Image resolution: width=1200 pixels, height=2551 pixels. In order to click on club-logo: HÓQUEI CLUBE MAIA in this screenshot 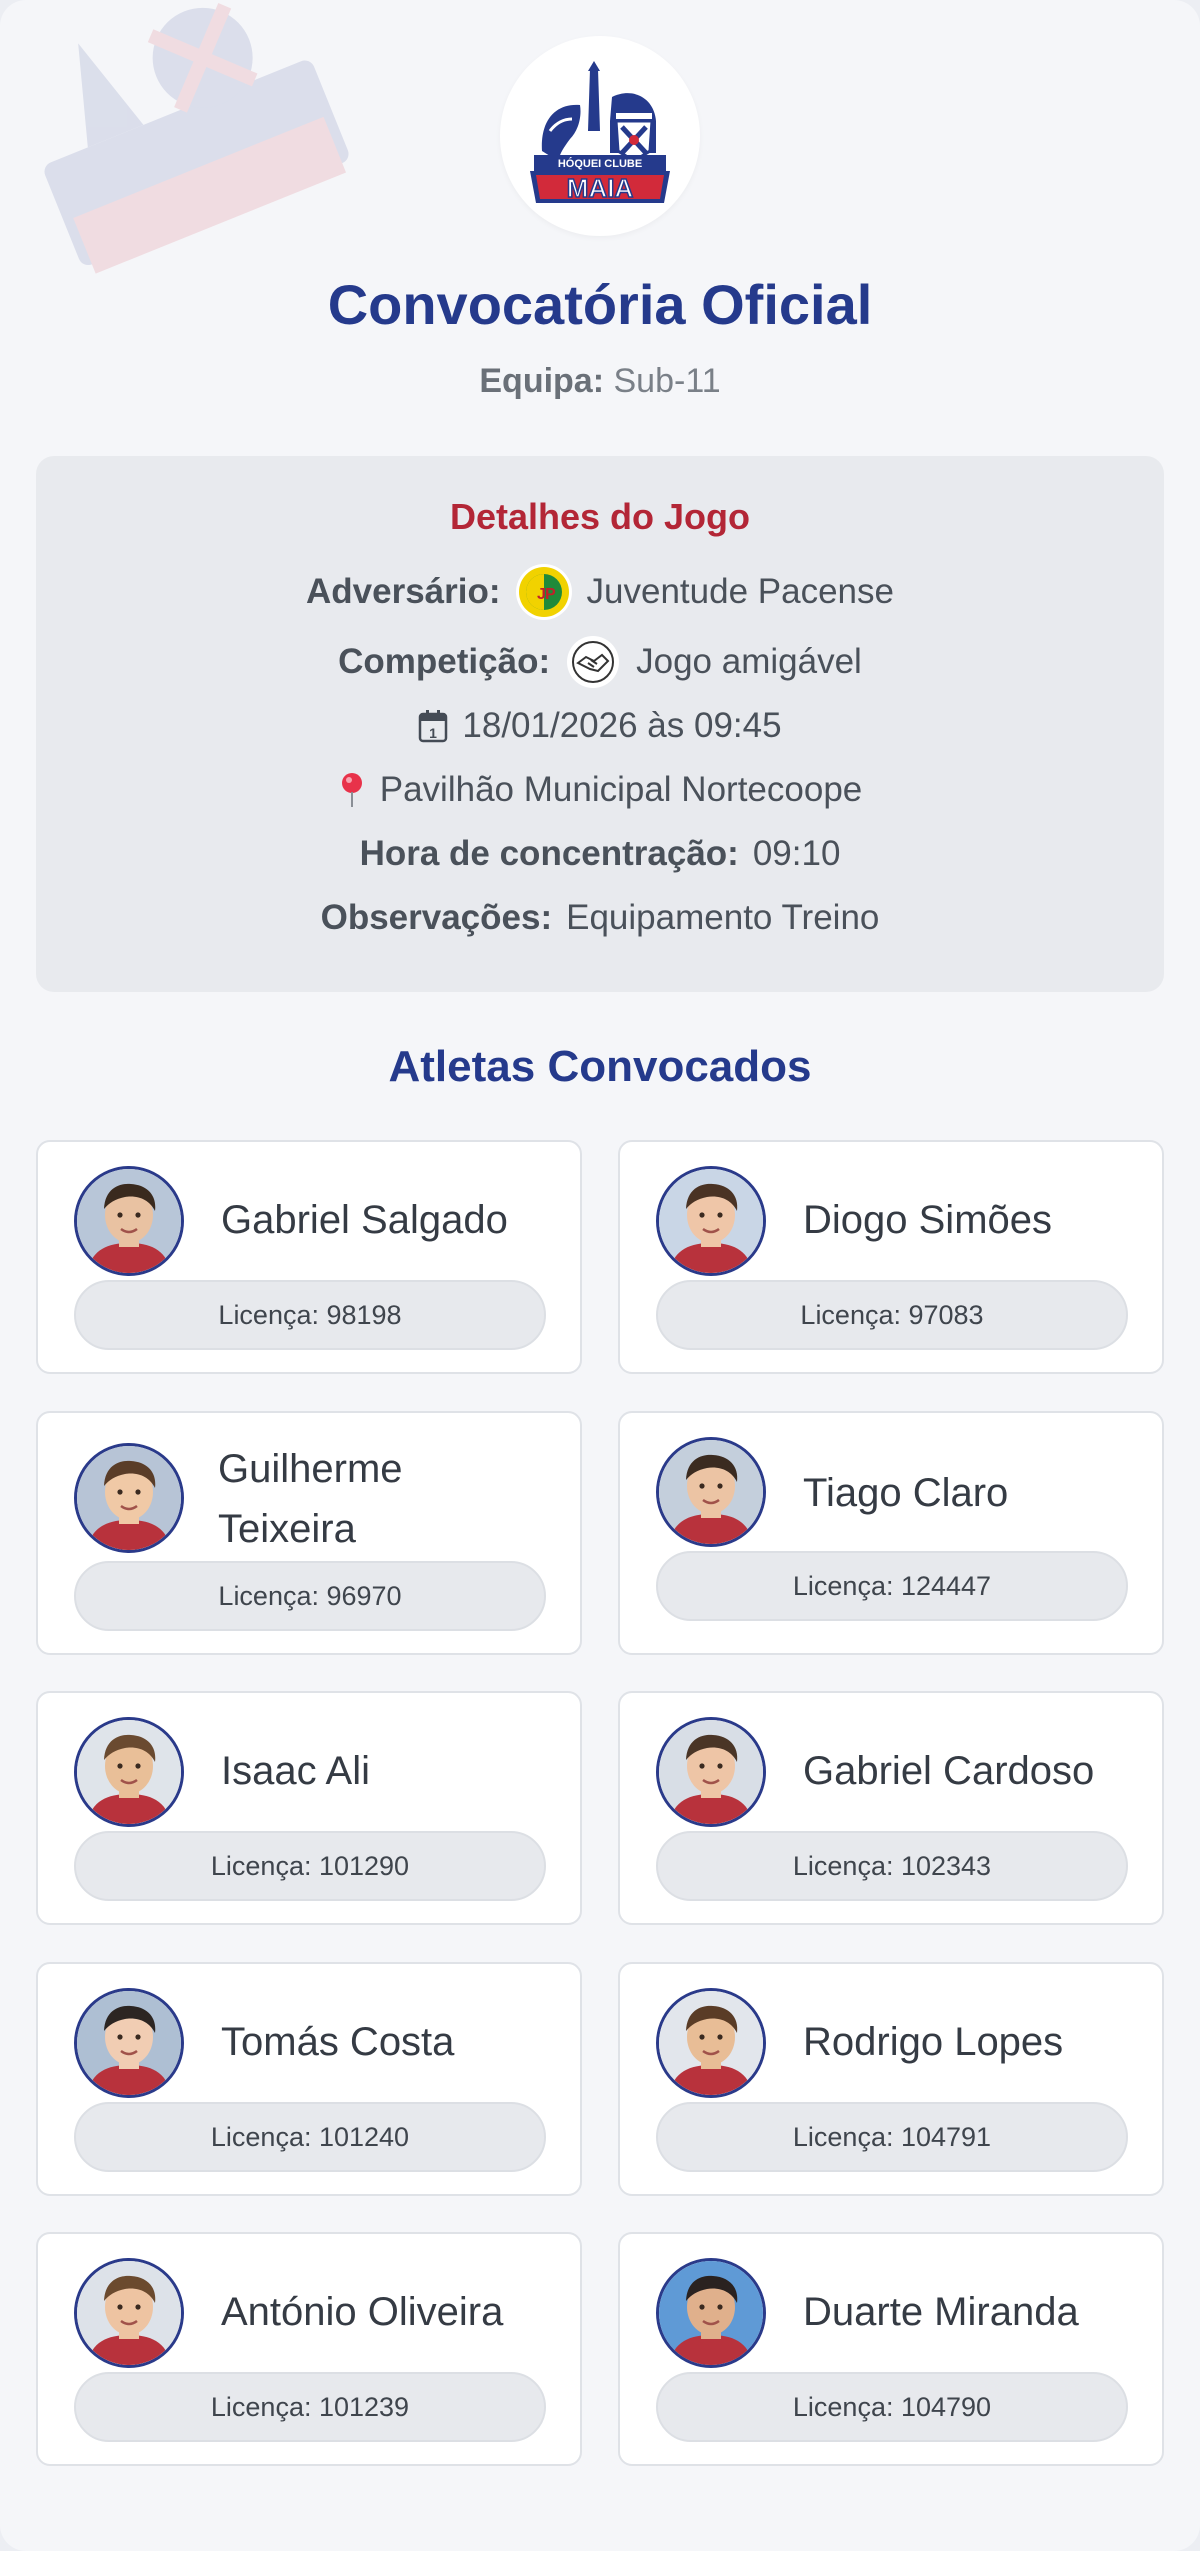, I will do `click(600, 136)`.